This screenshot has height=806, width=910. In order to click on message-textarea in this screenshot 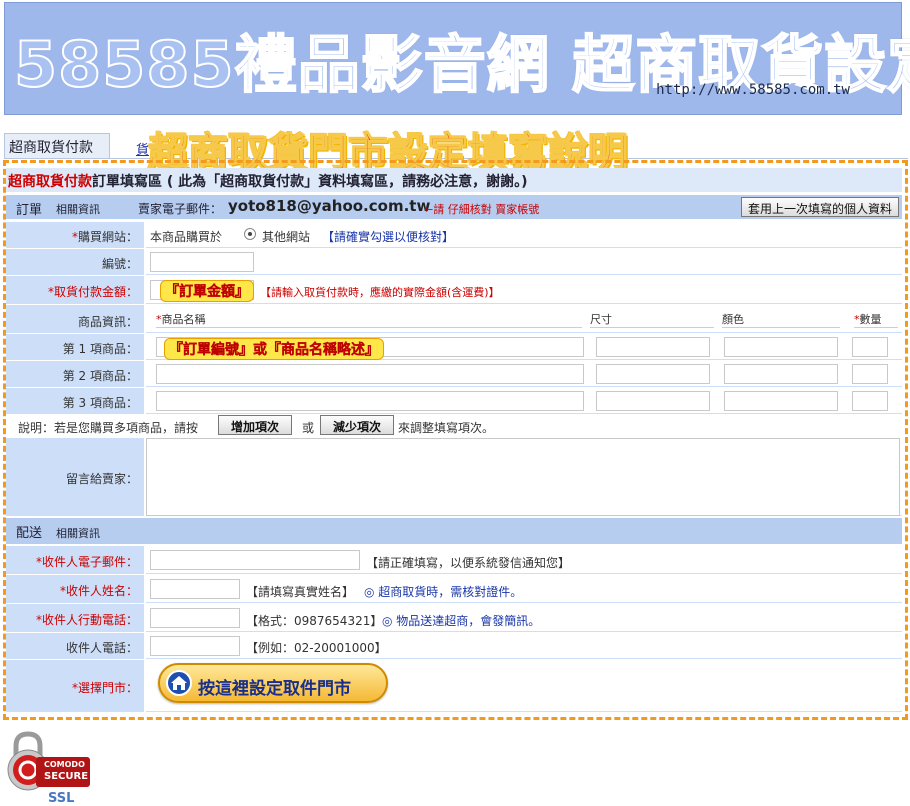, I will do `click(523, 477)`.